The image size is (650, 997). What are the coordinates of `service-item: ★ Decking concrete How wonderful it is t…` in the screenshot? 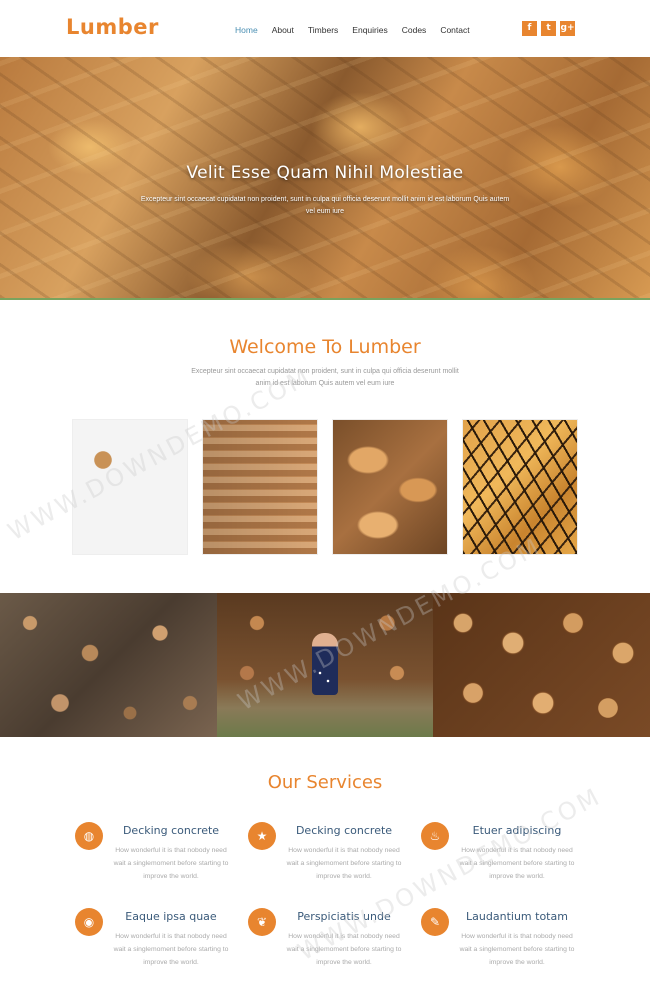 It's located at (333, 858).